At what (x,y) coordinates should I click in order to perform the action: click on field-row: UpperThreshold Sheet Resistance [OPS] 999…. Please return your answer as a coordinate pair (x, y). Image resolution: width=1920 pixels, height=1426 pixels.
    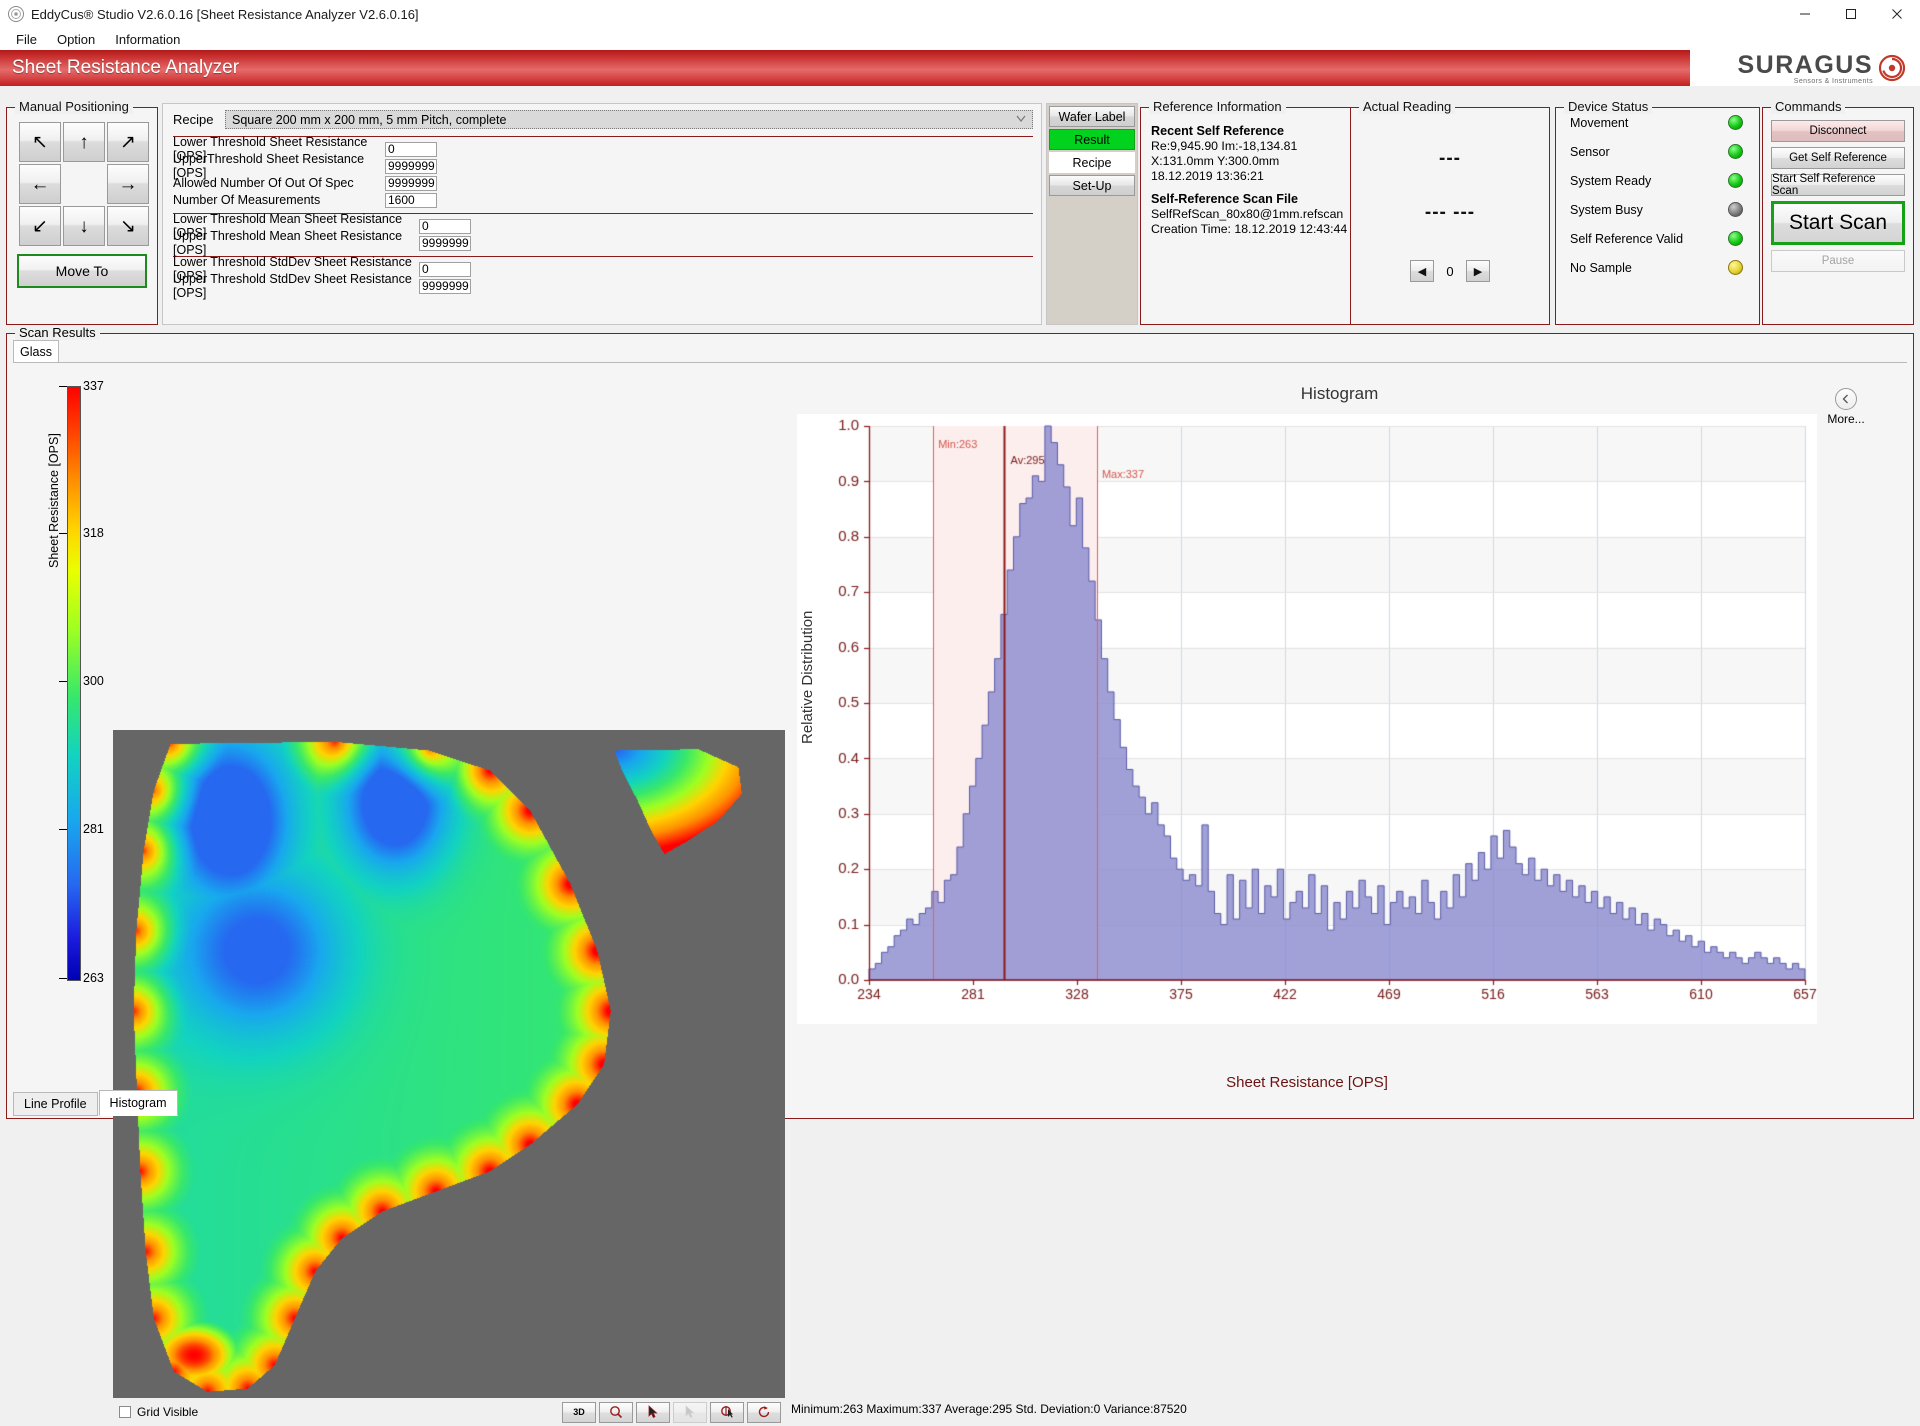
    Looking at the image, I should click on (602, 166).